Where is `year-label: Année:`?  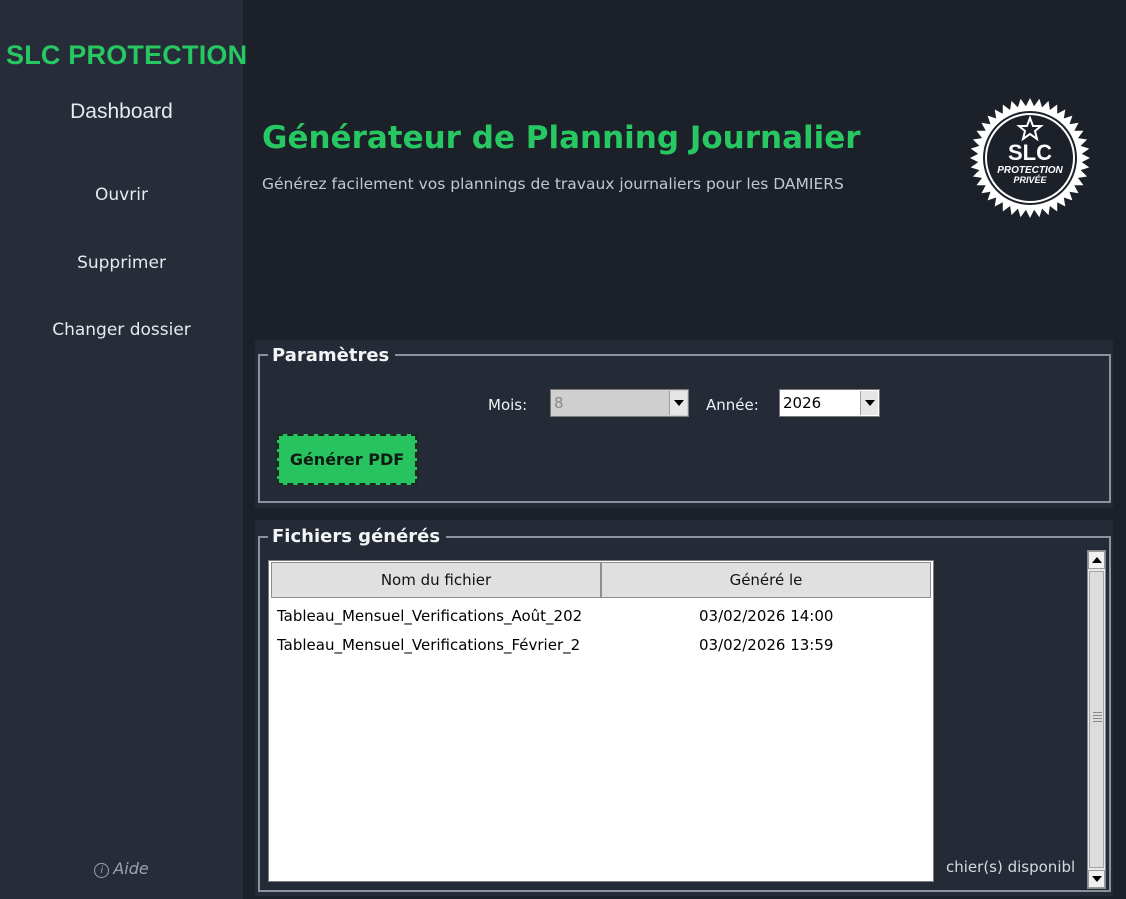
year-label: Année: is located at coordinates (732, 405).